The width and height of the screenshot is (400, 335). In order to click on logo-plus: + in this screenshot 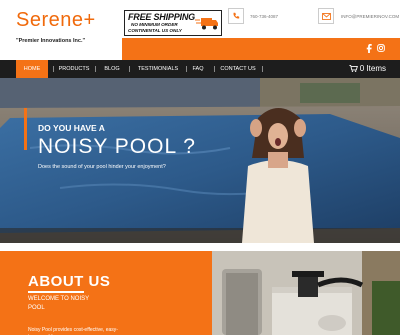, I will do `click(89, 20)`.